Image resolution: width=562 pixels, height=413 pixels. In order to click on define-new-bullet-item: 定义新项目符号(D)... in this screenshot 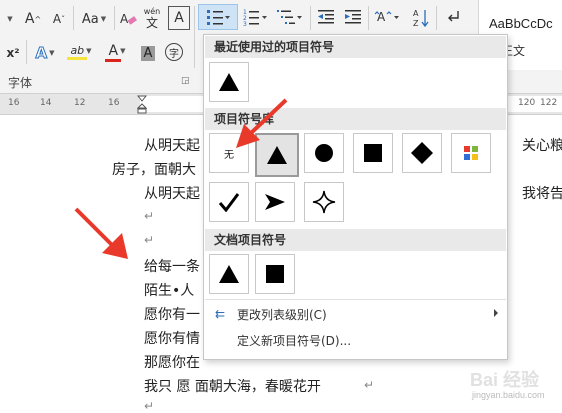, I will do `click(355, 340)`.